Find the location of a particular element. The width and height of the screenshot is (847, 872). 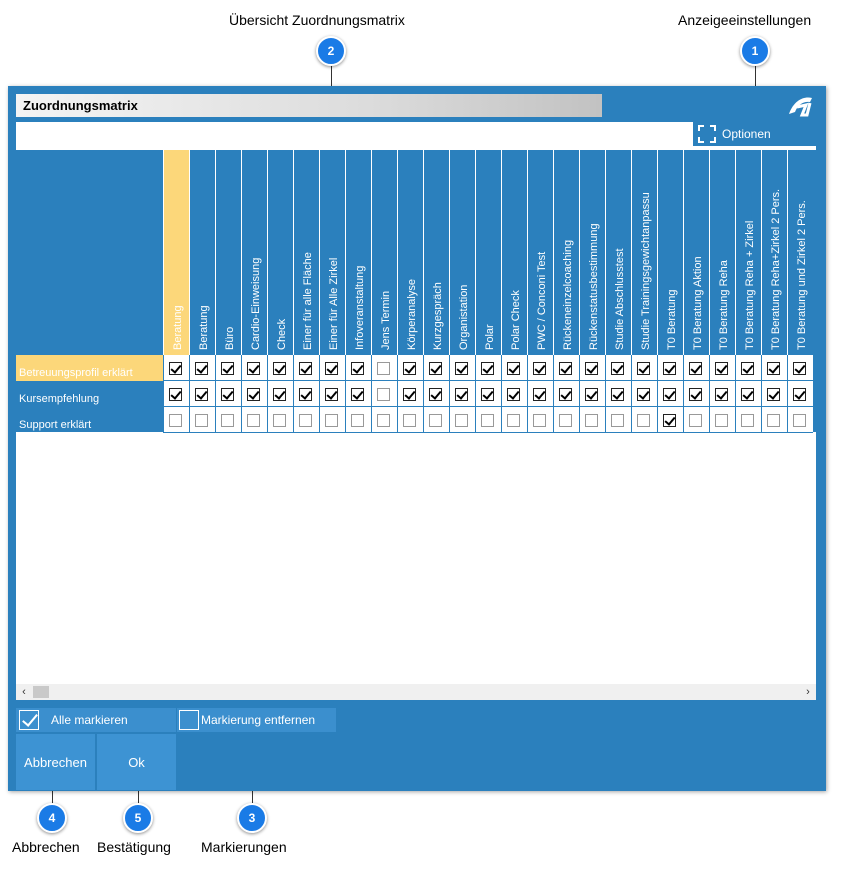

horizontal-scrollbar: ‹ › is located at coordinates (416, 692).